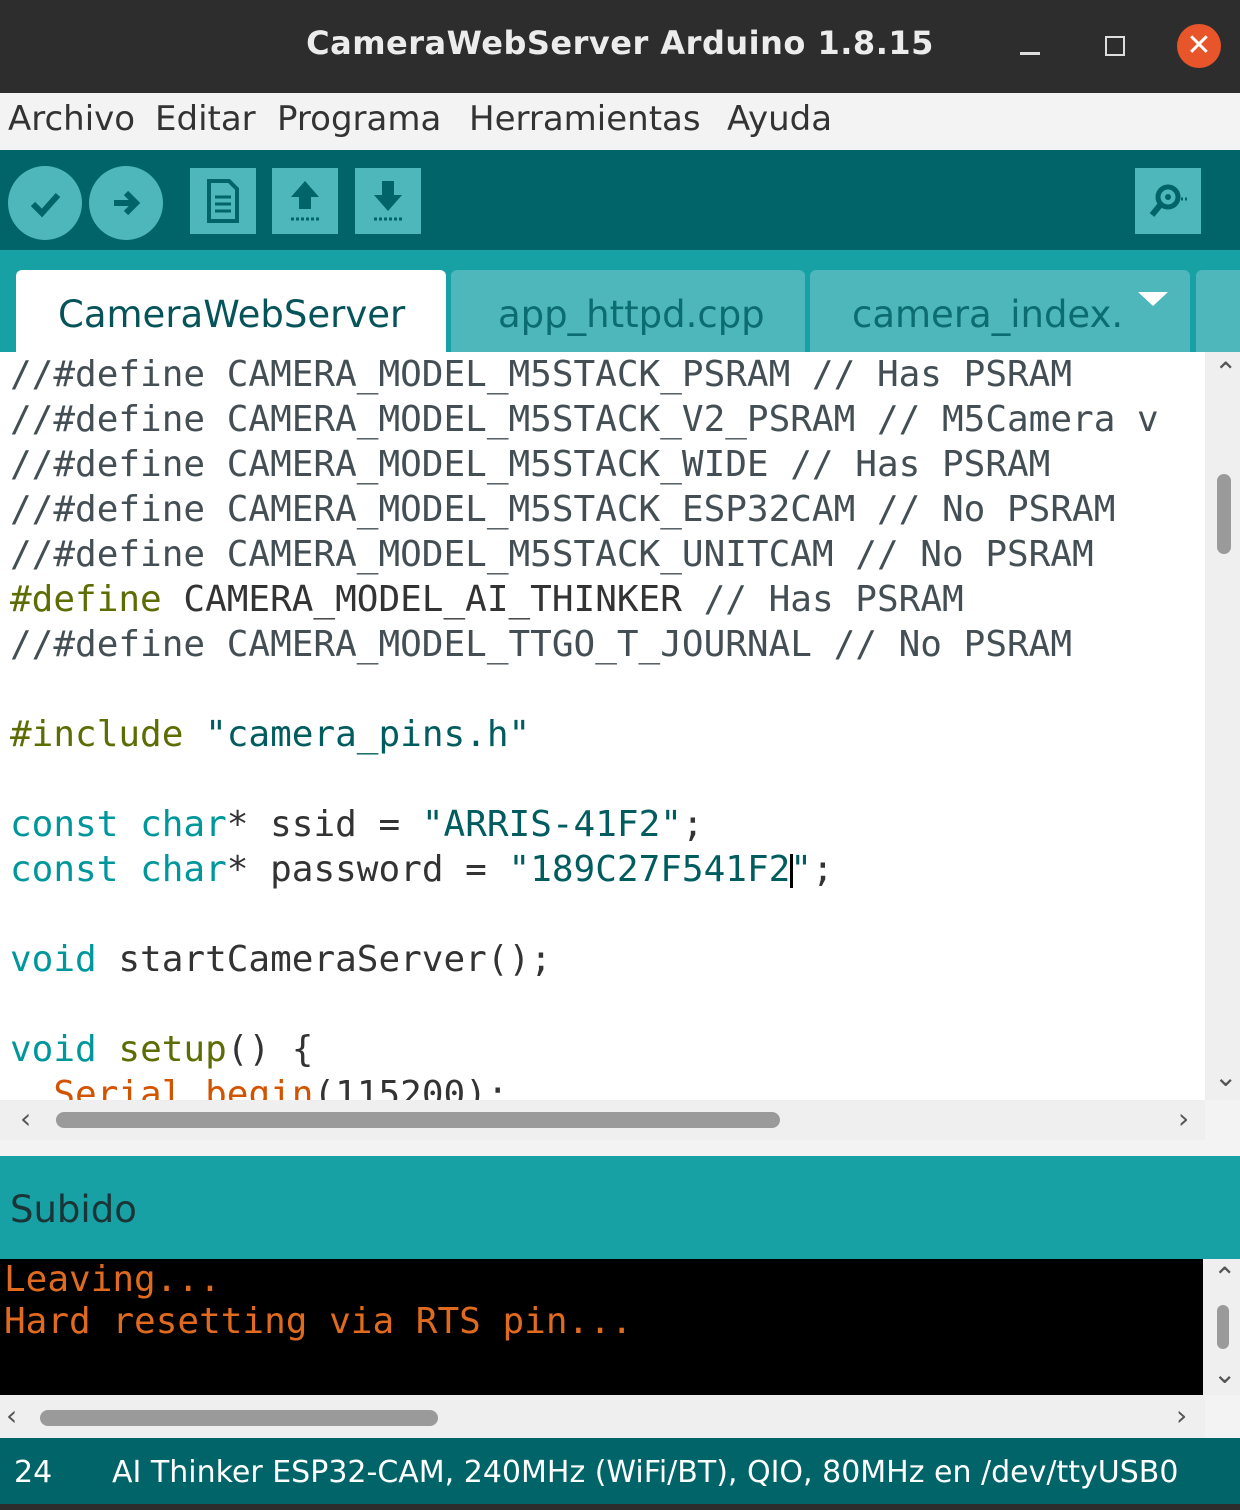 This screenshot has height=1510, width=1240. I want to click on code-token: ", so click(801, 869).